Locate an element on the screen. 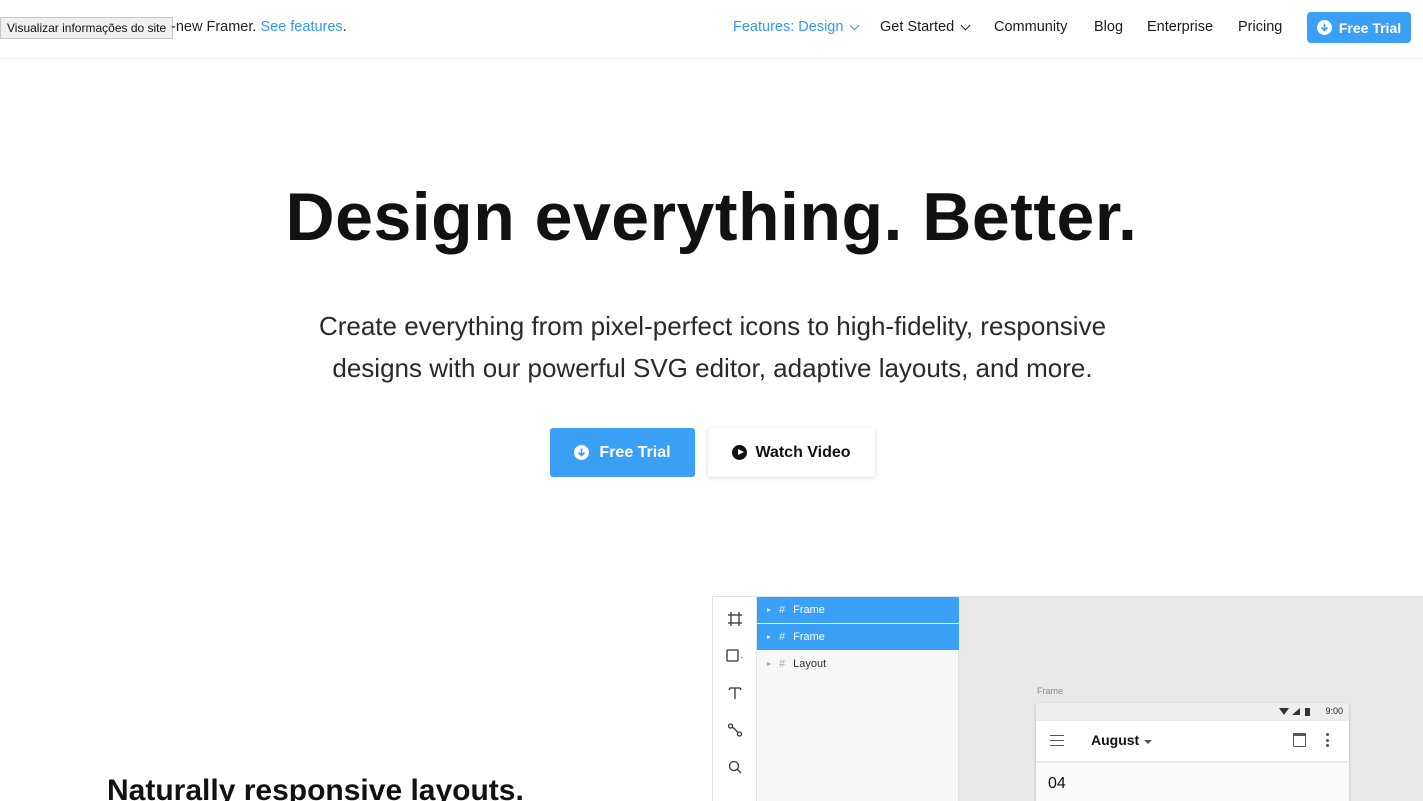 This screenshot has height=801, width=1423. watch-video-button: Watch Video is located at coordinates (791, 452).